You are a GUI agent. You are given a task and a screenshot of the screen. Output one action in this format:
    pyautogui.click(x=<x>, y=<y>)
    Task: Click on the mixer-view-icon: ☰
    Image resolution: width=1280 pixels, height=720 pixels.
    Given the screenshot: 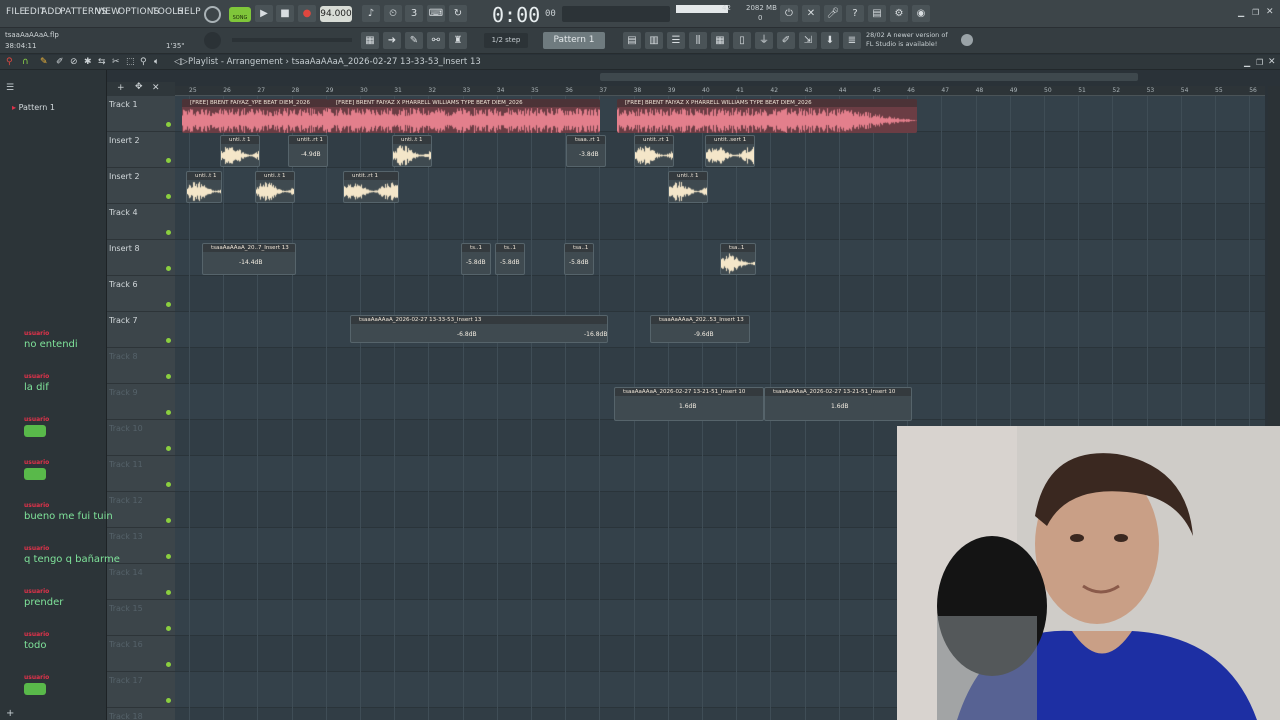 What is the action you would take?
    pyautogui.click(x=676, y=40)
    